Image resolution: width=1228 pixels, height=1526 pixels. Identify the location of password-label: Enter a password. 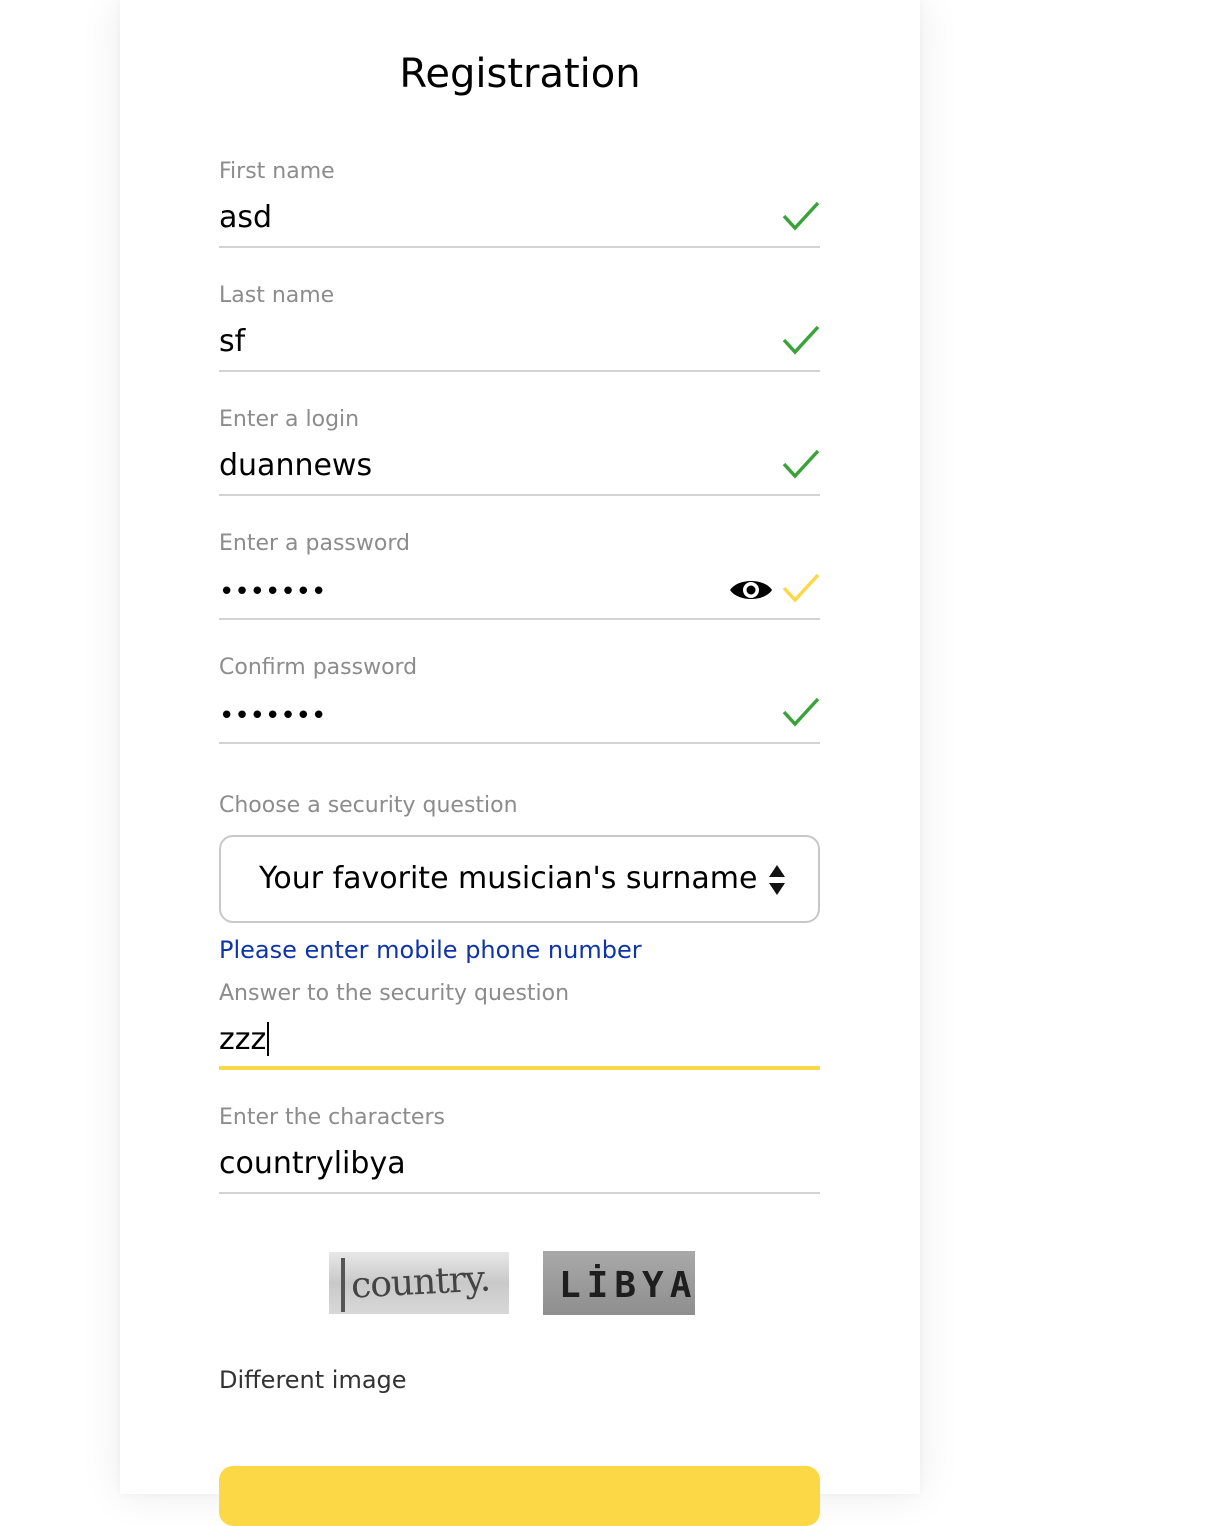
(314, 543).